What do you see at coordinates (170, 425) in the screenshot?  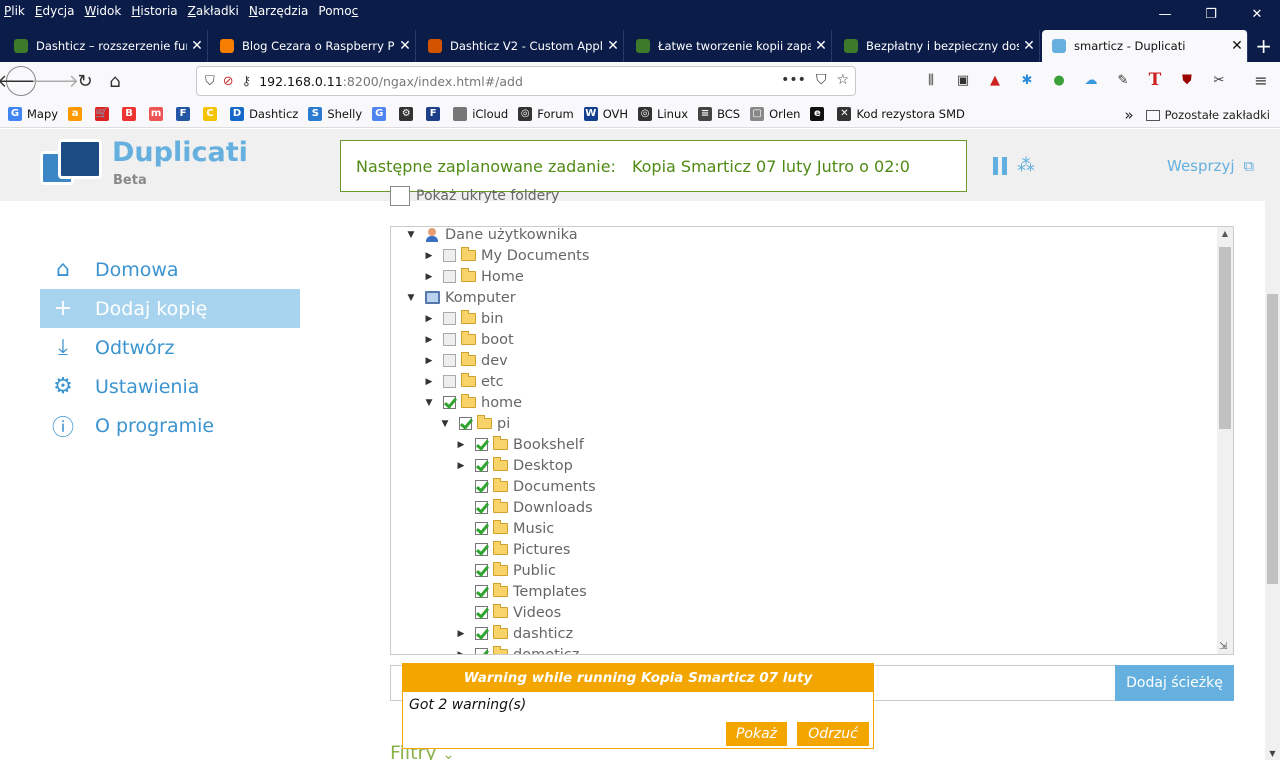 I see `sidebar-item-4: ⓘ O programie` at bounding box center [170, 425].